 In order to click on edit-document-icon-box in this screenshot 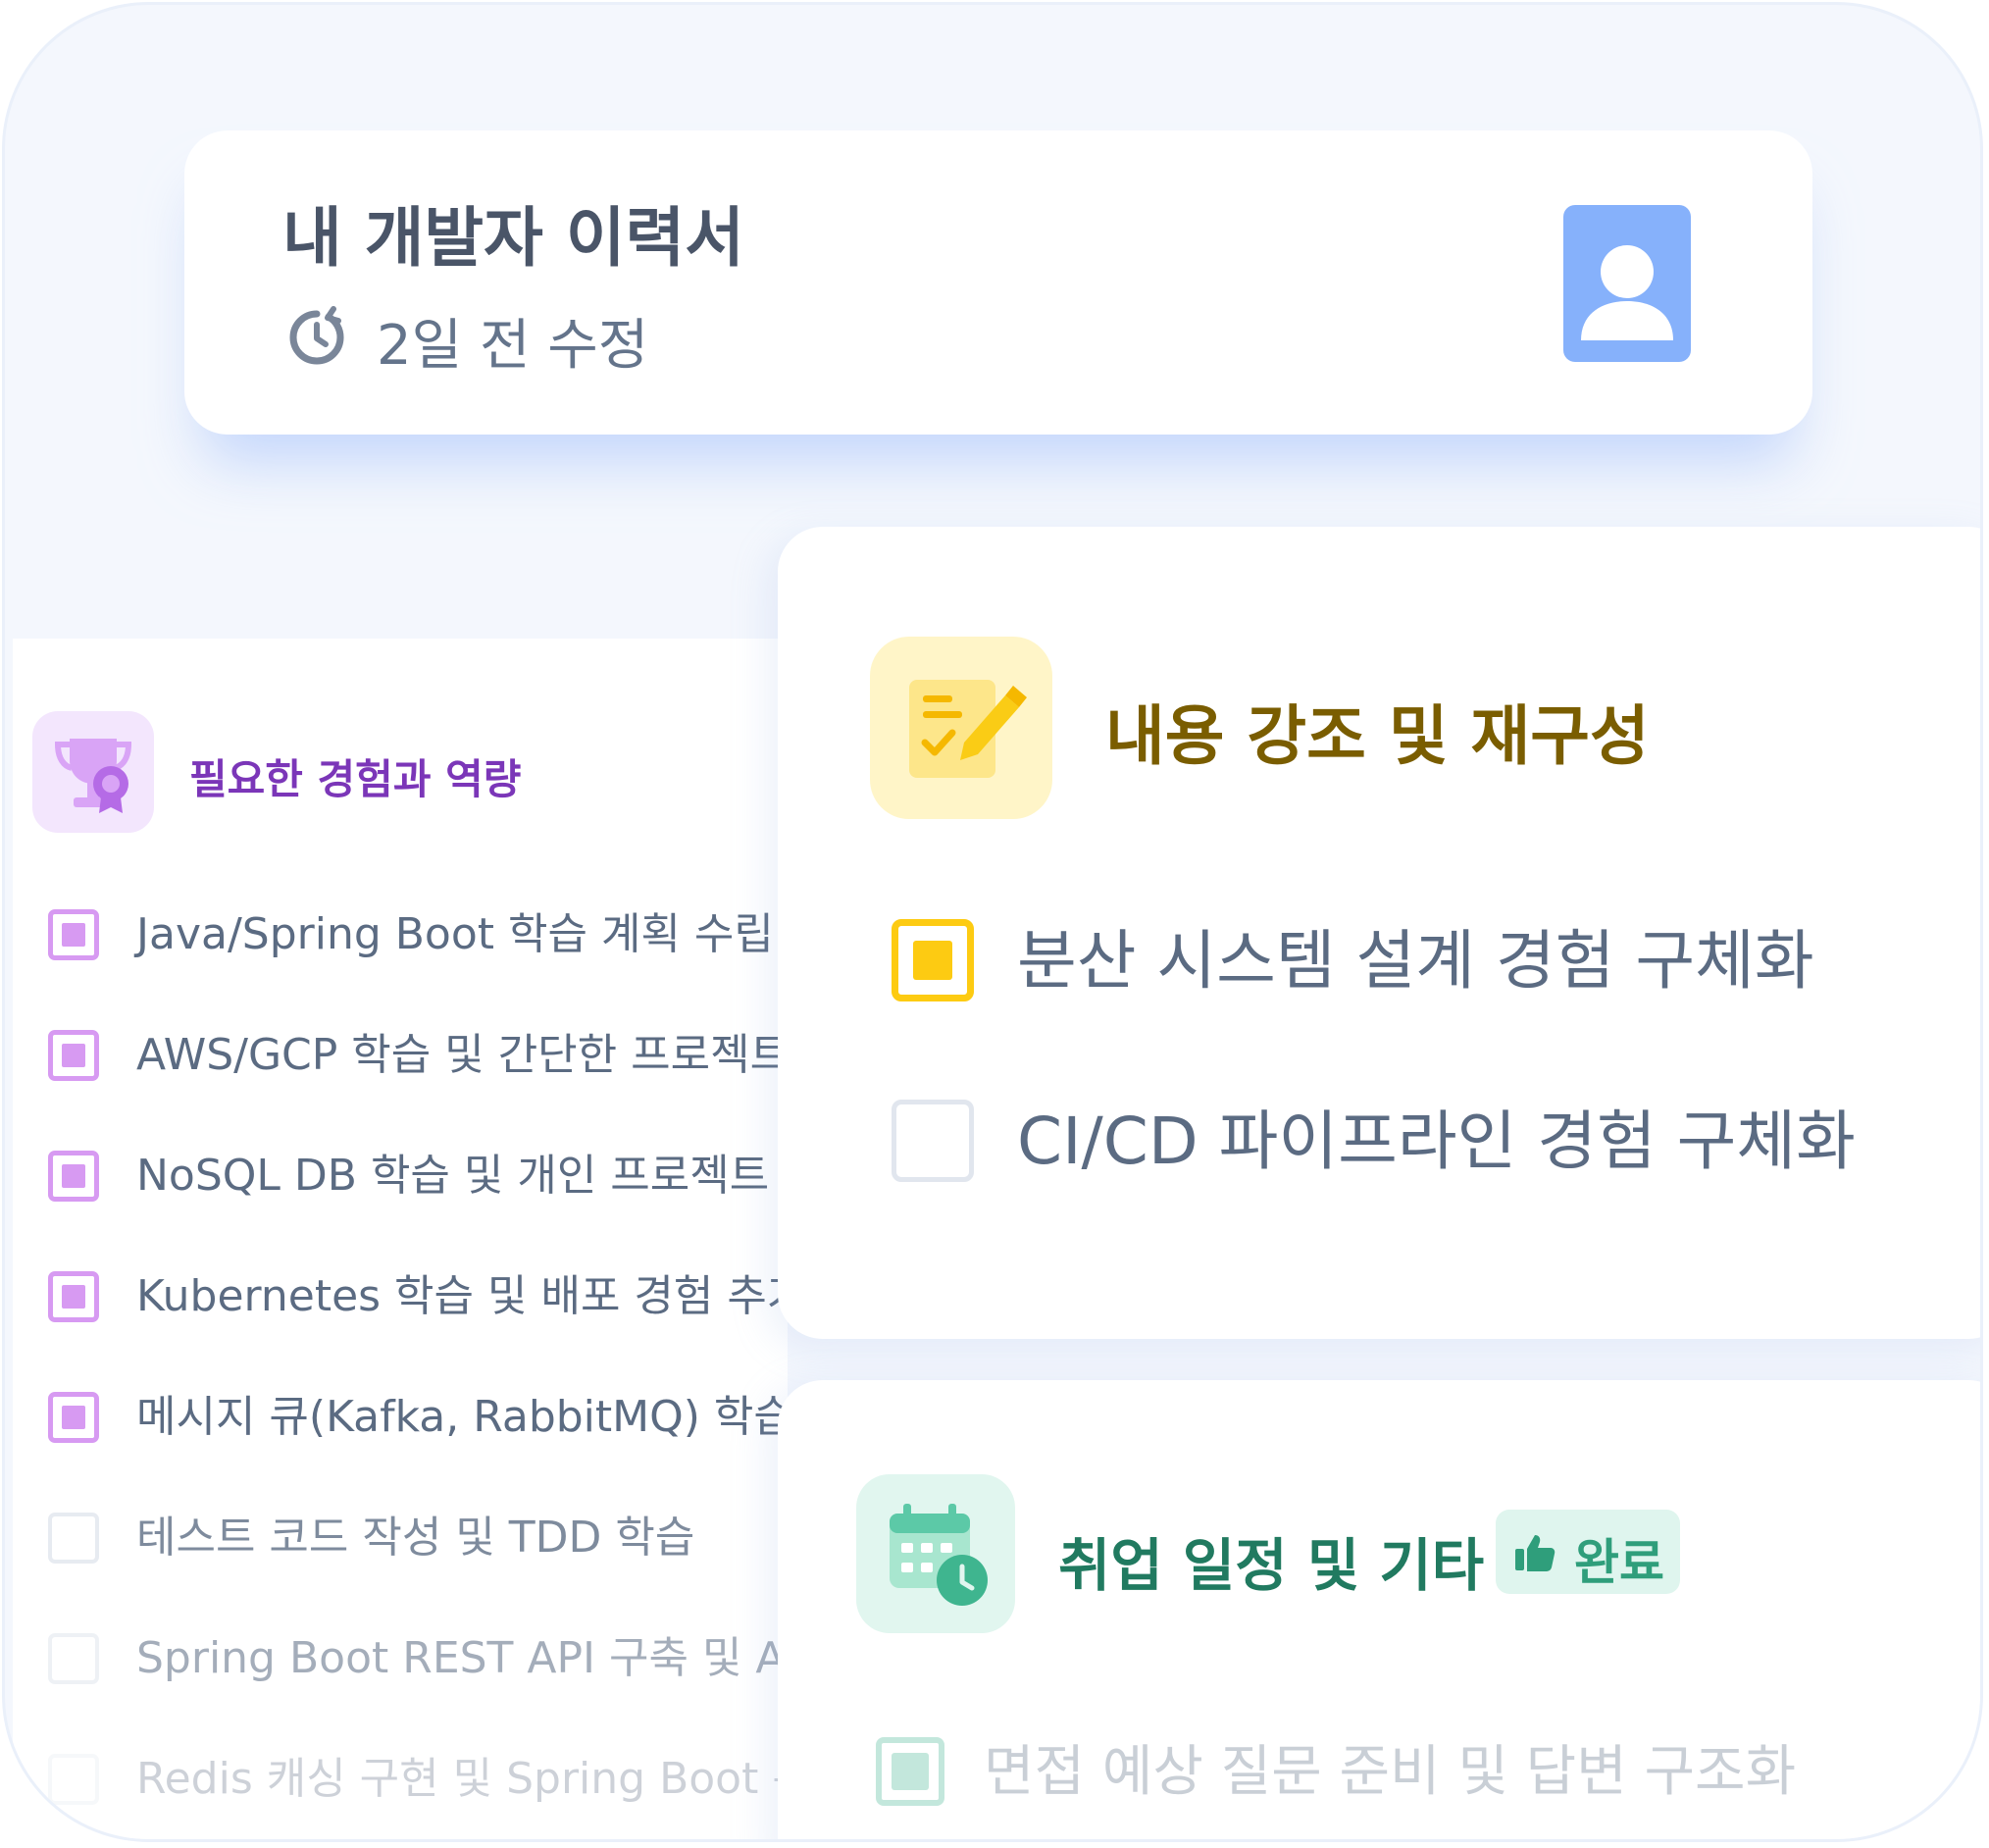, I will do `click(961, 728)`.